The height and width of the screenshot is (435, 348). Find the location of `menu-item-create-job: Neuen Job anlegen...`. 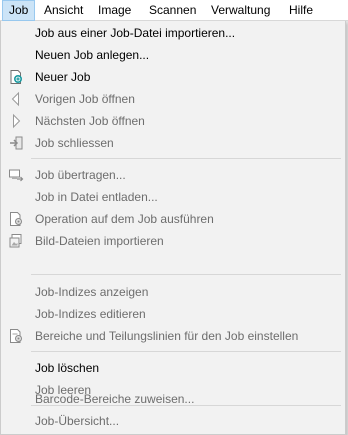

menu-item-create-job: Neuen Job anlegen... is located at coordinates (173, 55).